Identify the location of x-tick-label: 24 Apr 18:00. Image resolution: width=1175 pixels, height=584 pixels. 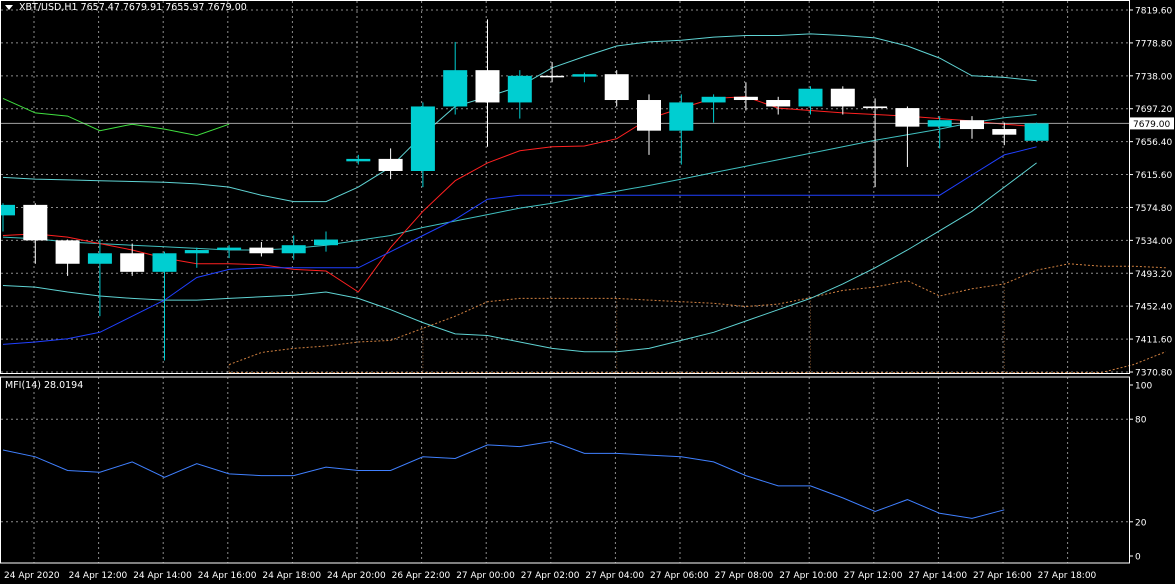
(291, 576).